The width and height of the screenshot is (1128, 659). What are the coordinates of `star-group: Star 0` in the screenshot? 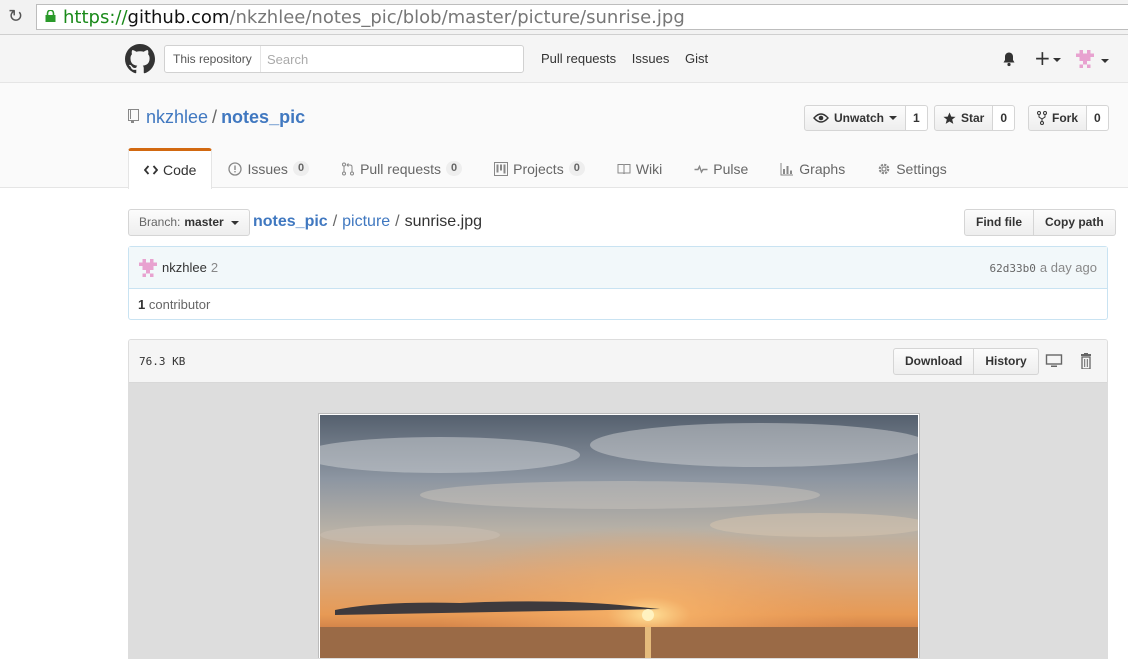 It's located at (975, 118).